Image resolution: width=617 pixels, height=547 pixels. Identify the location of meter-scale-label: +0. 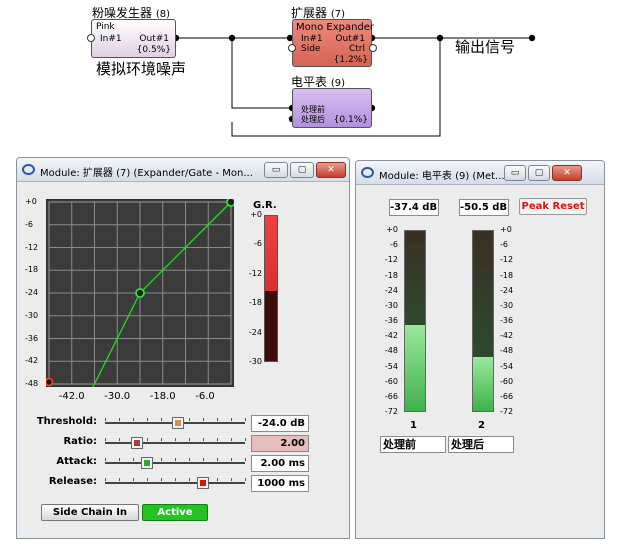
(506, 229).